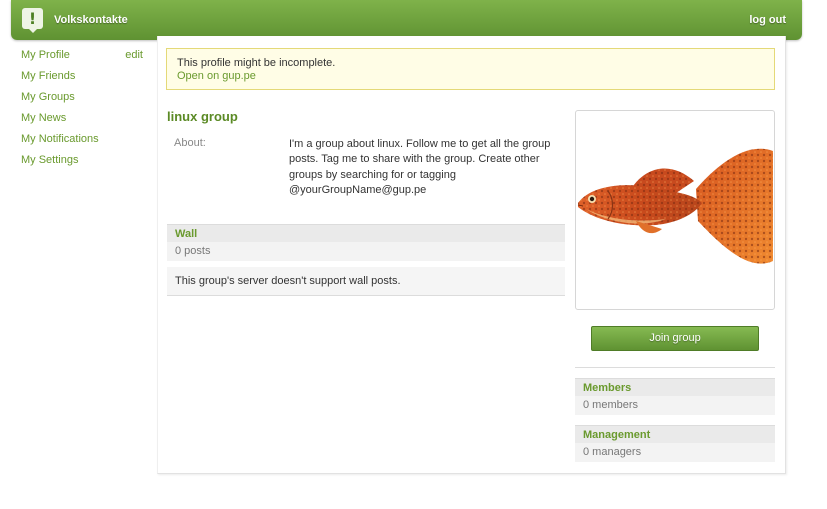 The width and height of the screenshot is (827, 509). What do you see at coordinates (190, 143) in the screenshot?
I see `about-label: About:` at bounding box center [190, 143].